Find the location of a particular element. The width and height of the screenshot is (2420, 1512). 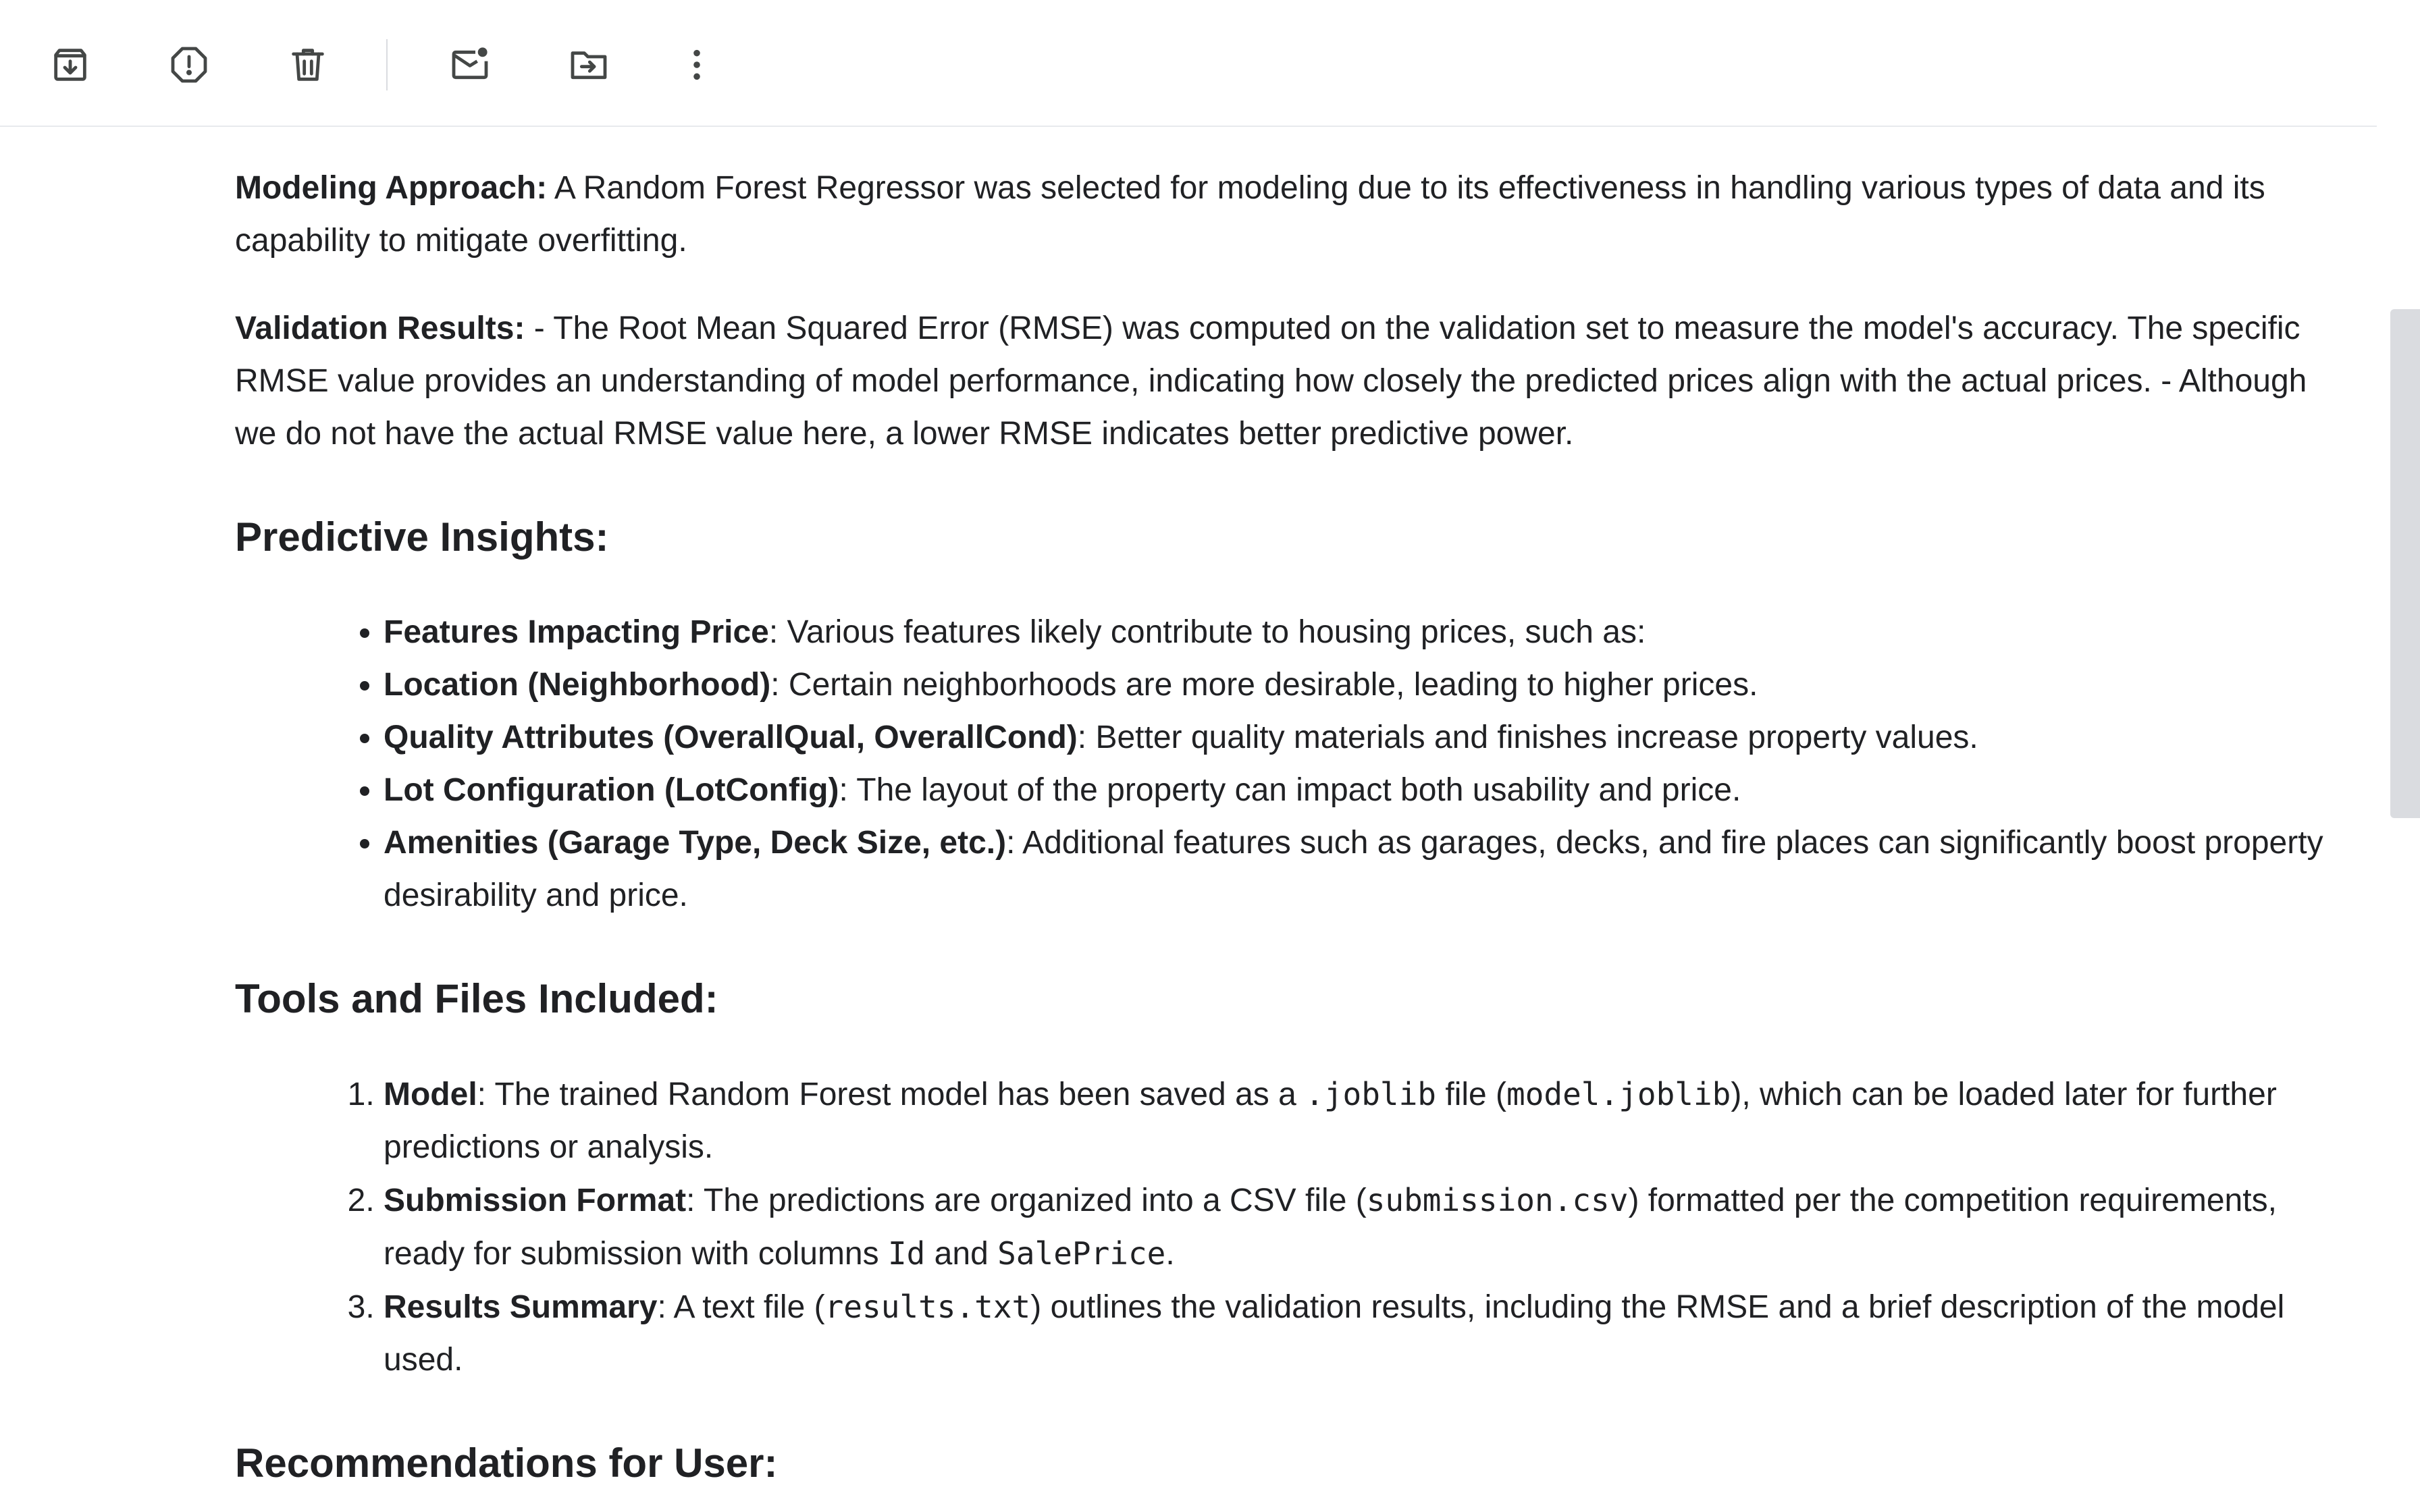

move-to-folder-icon is located at coordinates (589, 65).